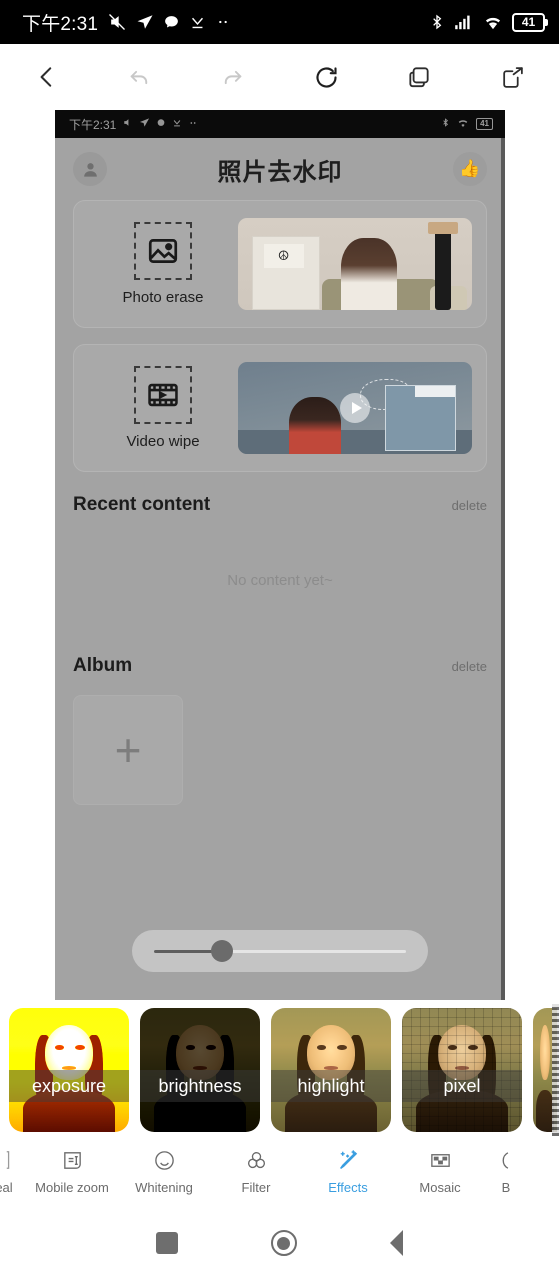 Image resolution: width=559 pixels, height=1280 pixels. I want to click on tab-label: Effects, so click(348, 1187).